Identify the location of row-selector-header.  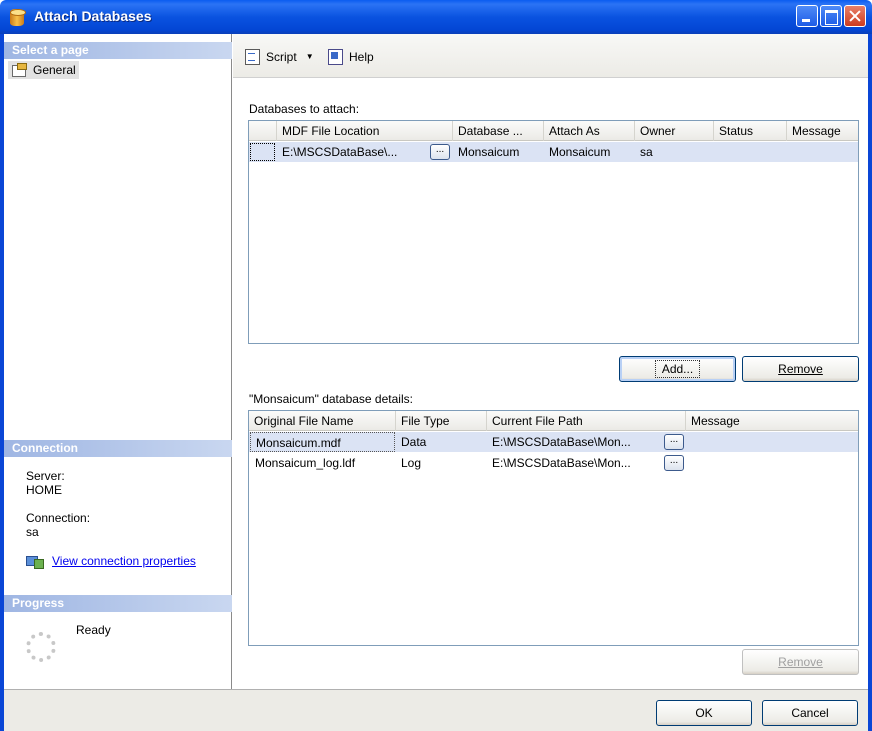
(263, 131).